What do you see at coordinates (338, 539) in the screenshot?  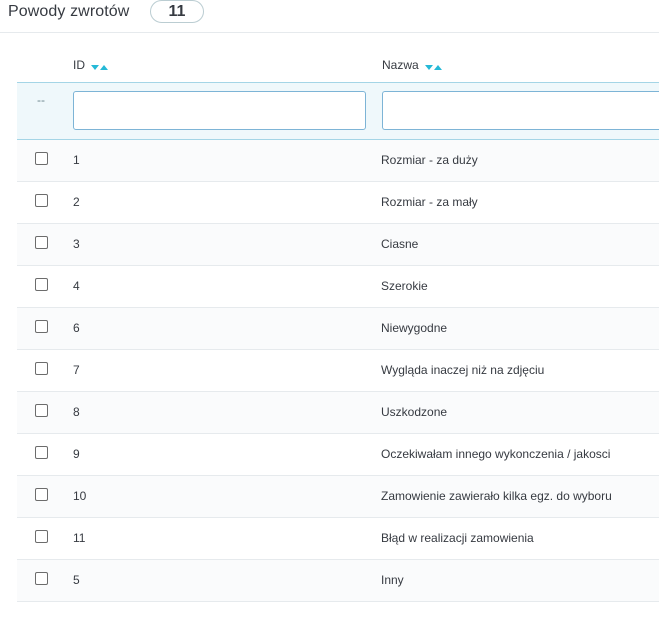 I see `table-row: 11 Błąd w realizacji zamowienia` at bounding box center [338, 539].